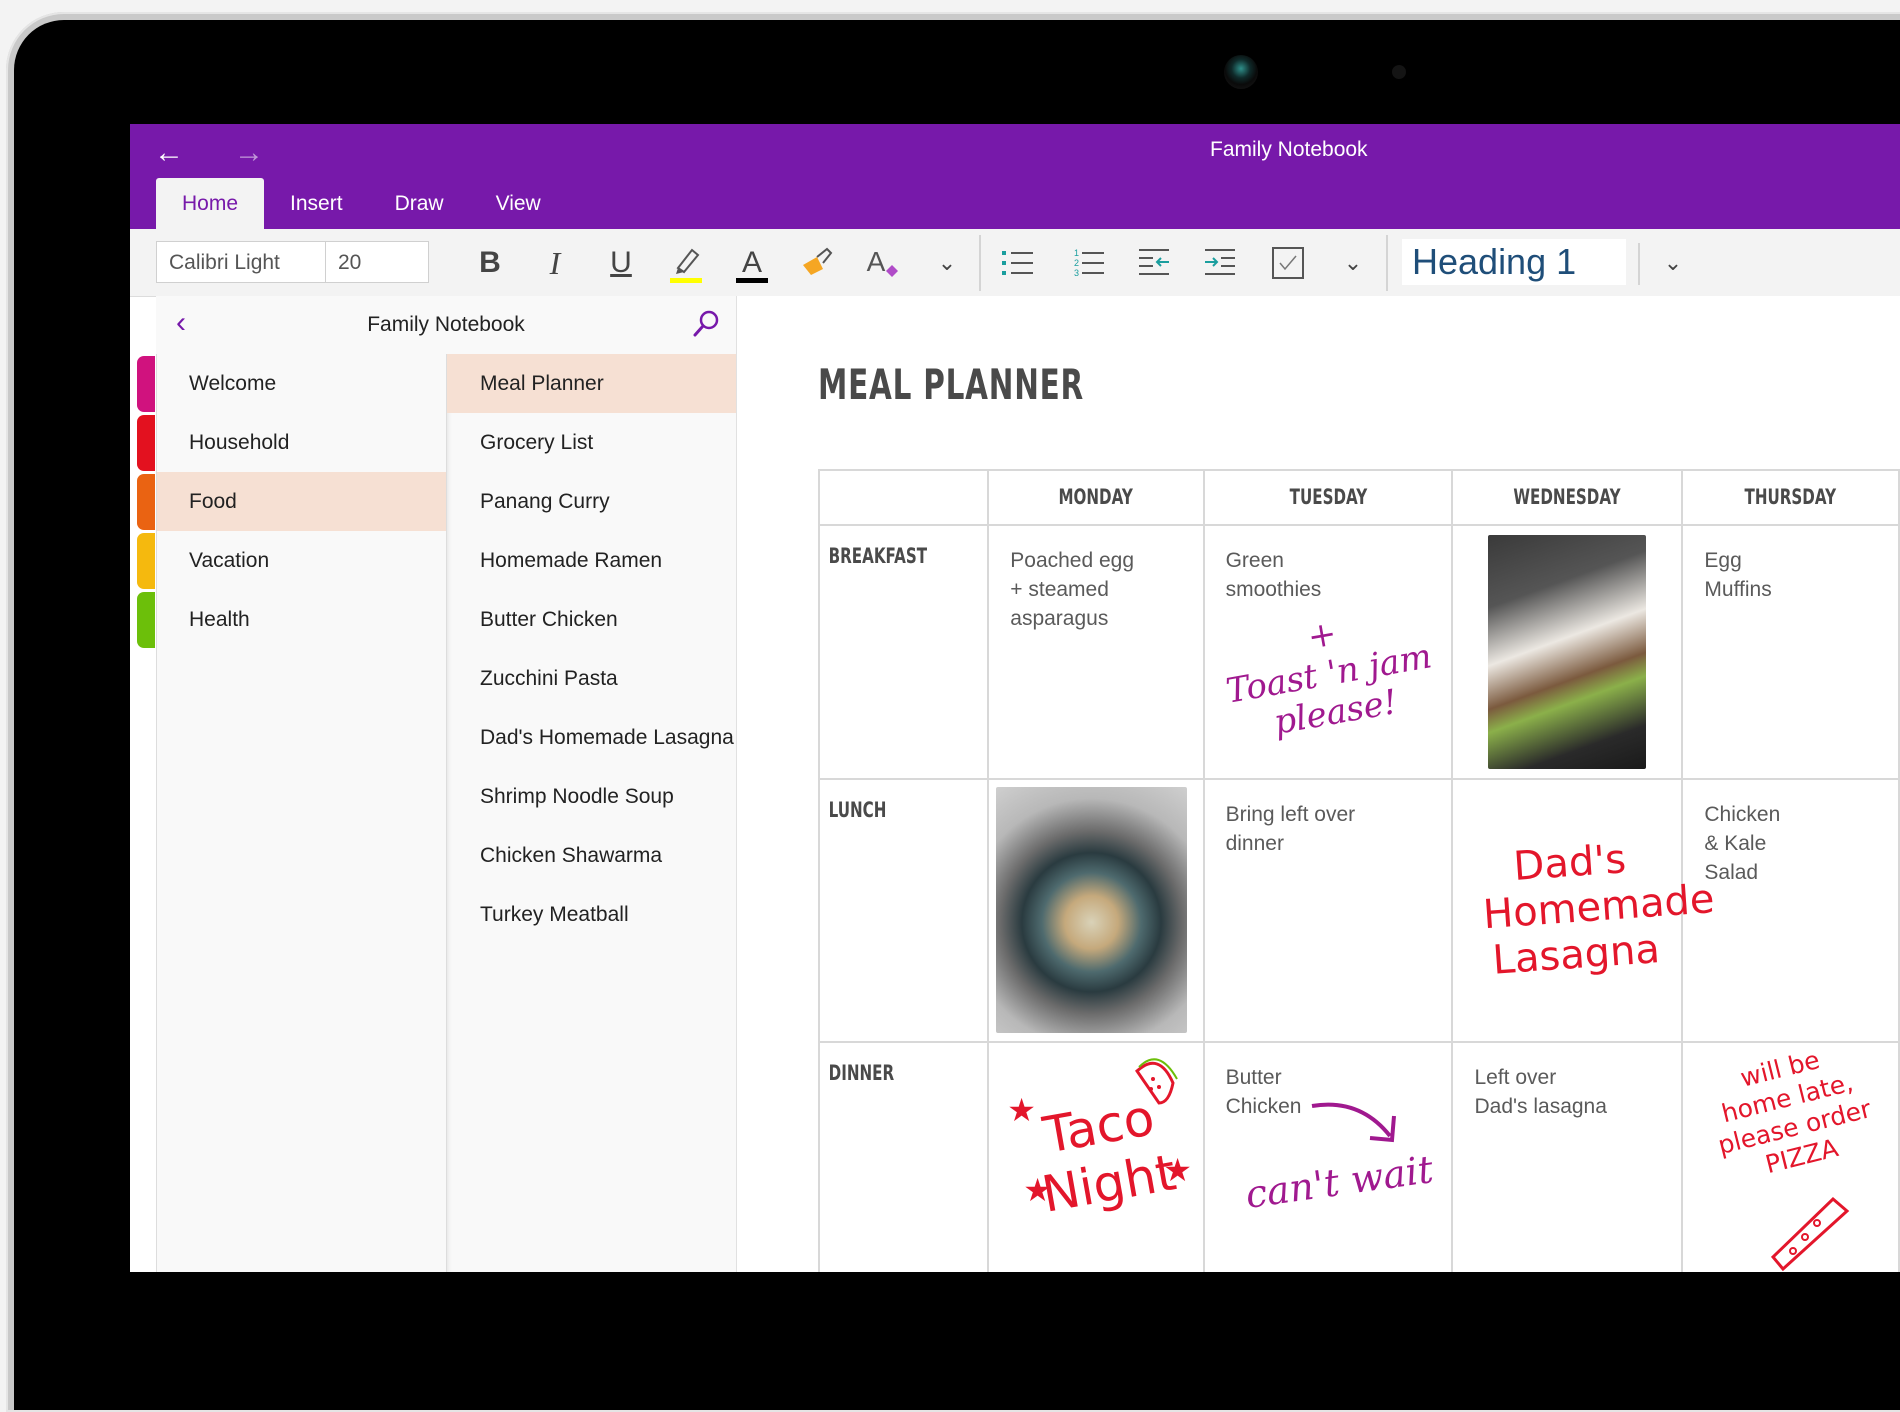  I want to click on table-corner-cell, so click(903, 497).